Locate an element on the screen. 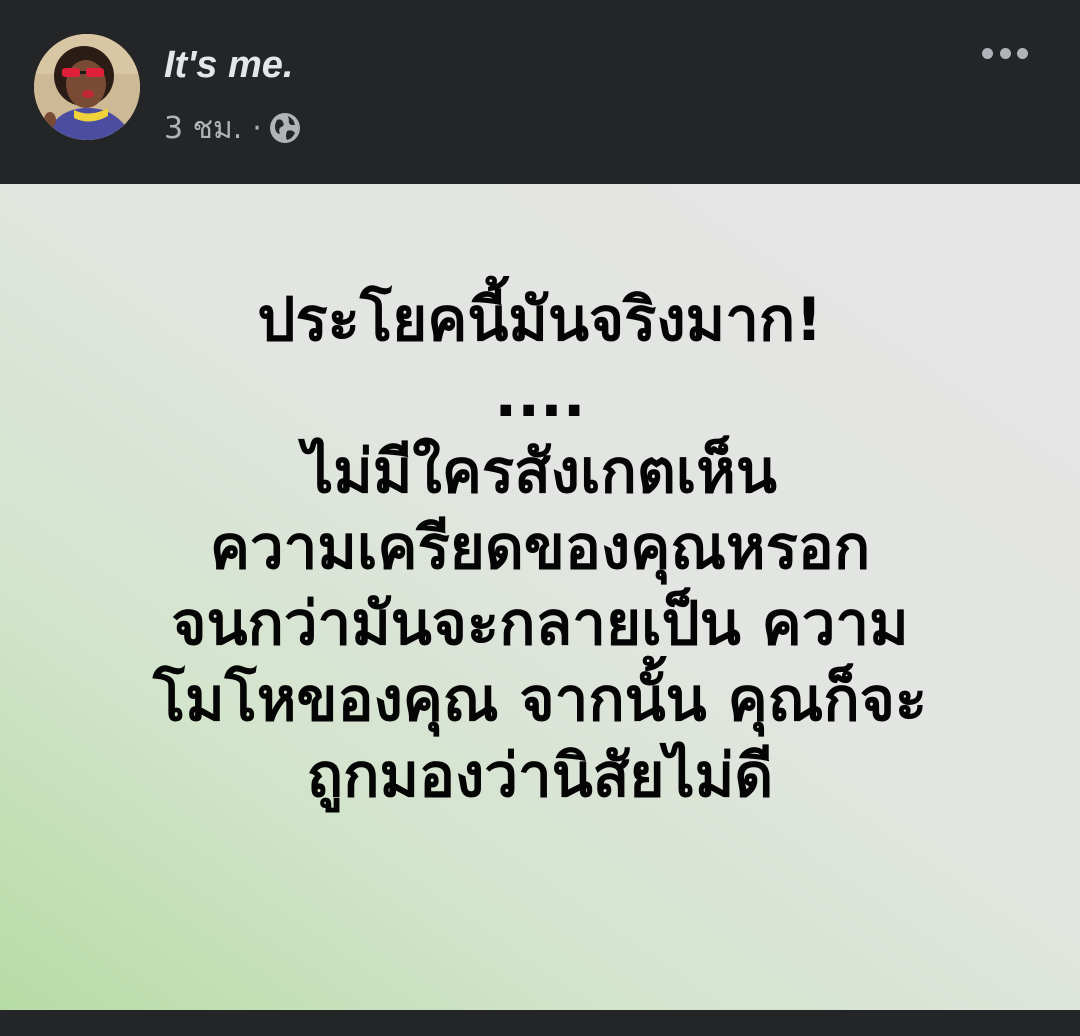 This screenshot has width=1080, height=1036. post-meta: 3 ชม. · is located at coordinates (233, 128).